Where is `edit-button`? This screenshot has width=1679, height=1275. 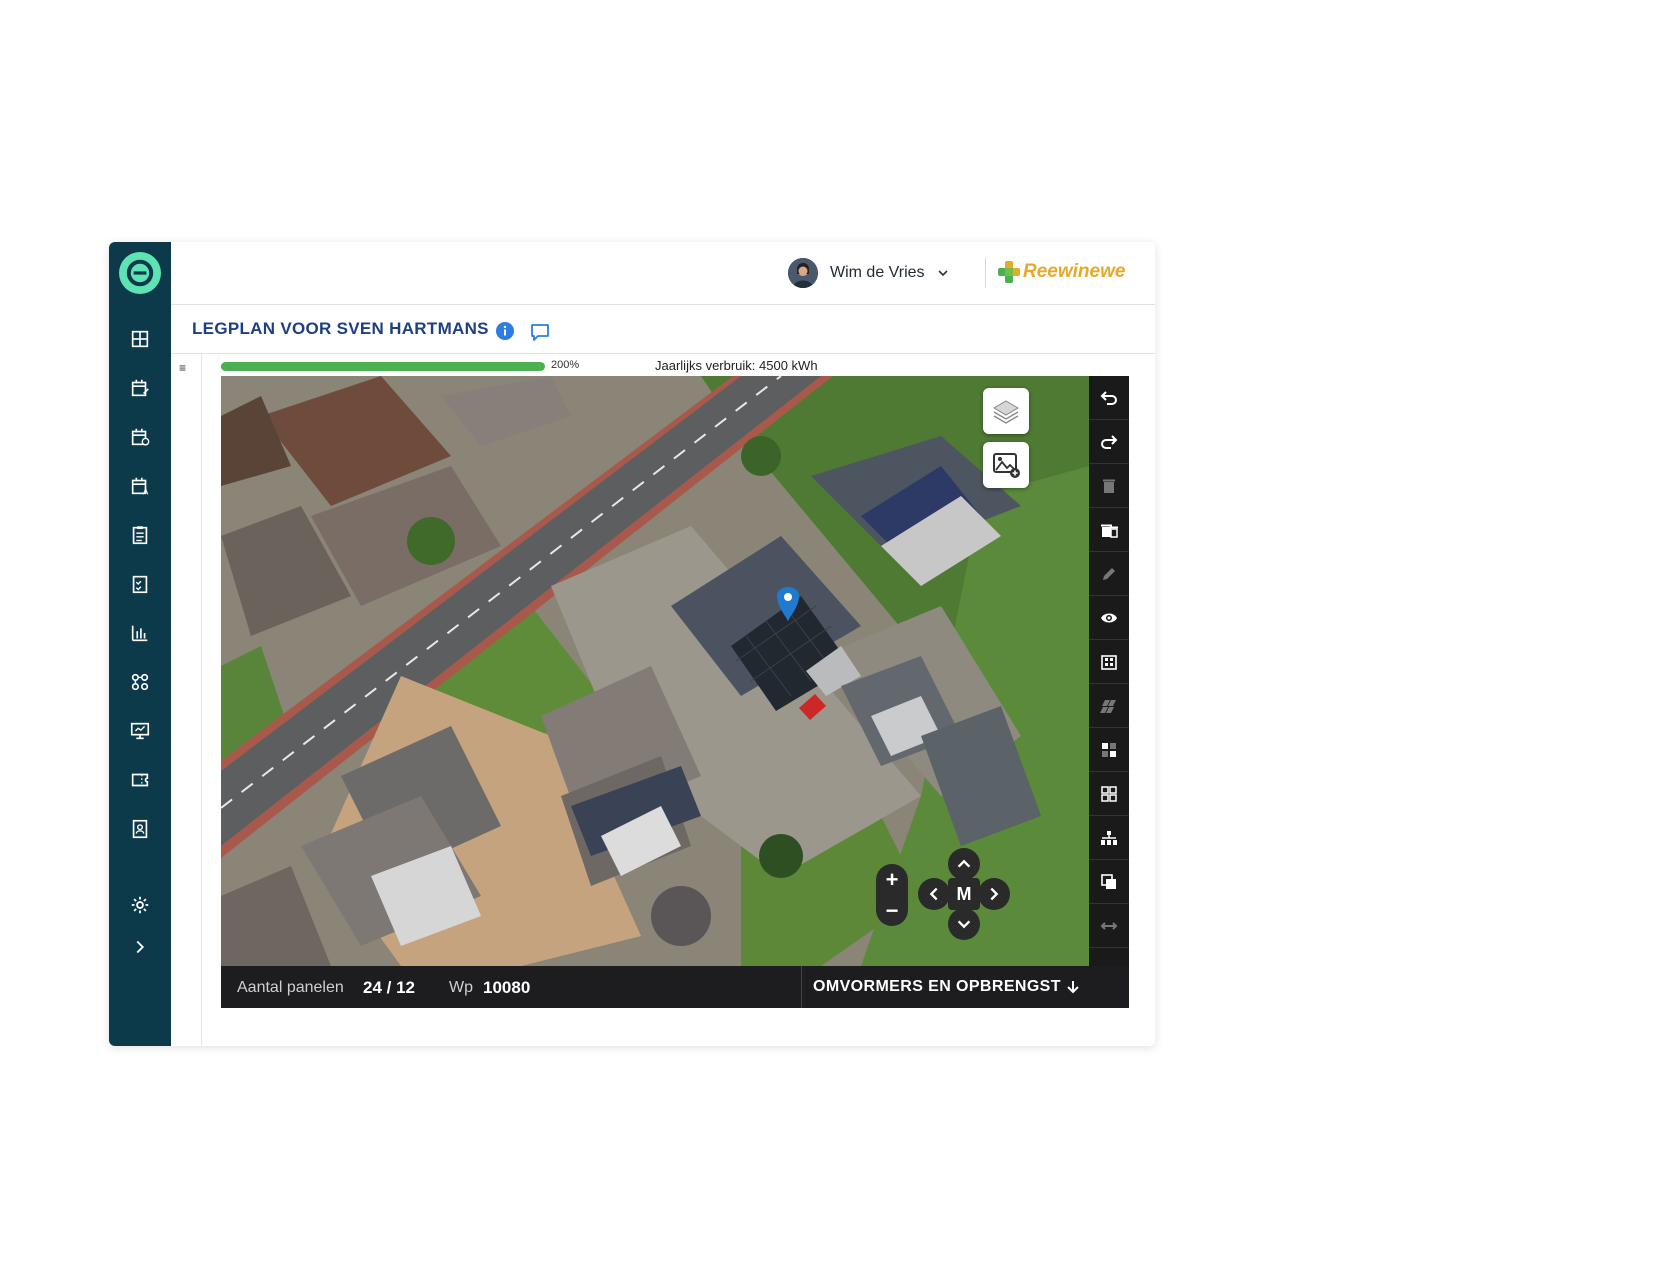
edit-button is located at coordinates (1109, 574).